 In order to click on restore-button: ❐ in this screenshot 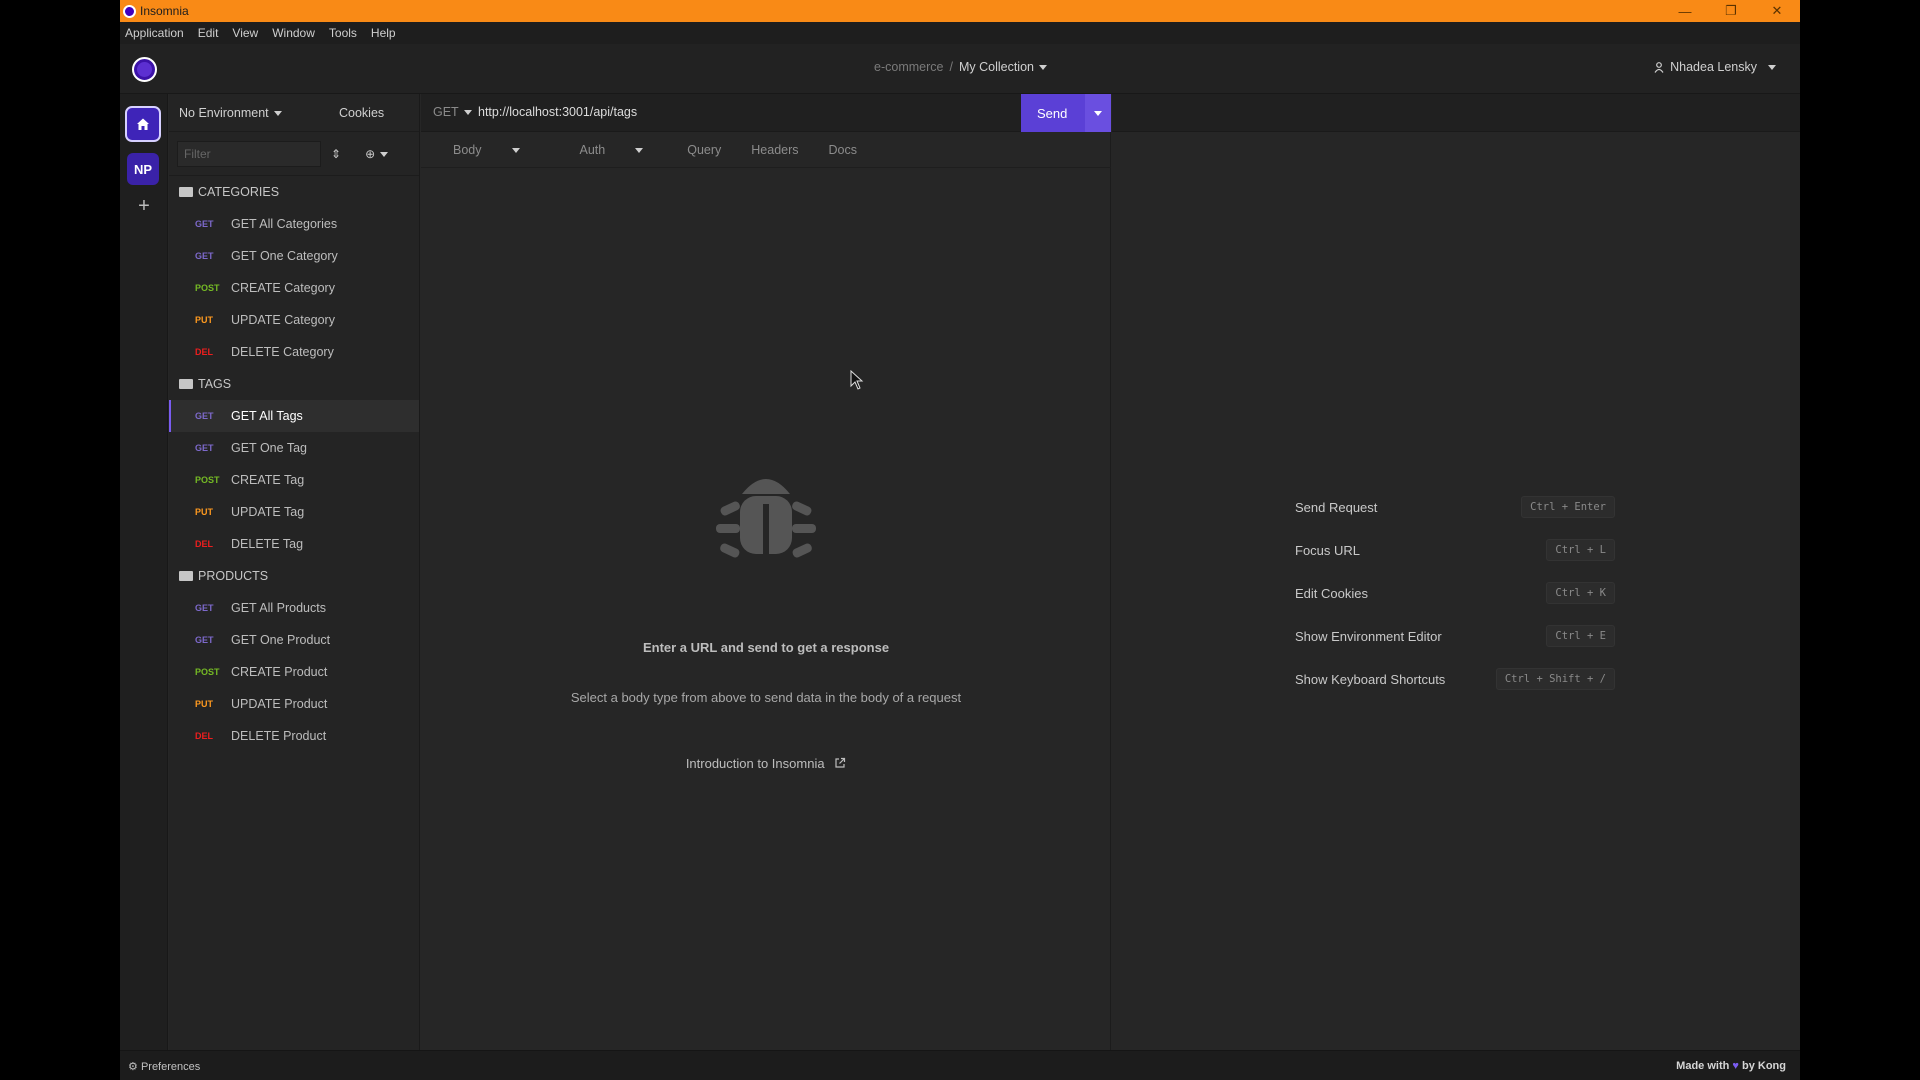, I will do `click(1731, 11)`.